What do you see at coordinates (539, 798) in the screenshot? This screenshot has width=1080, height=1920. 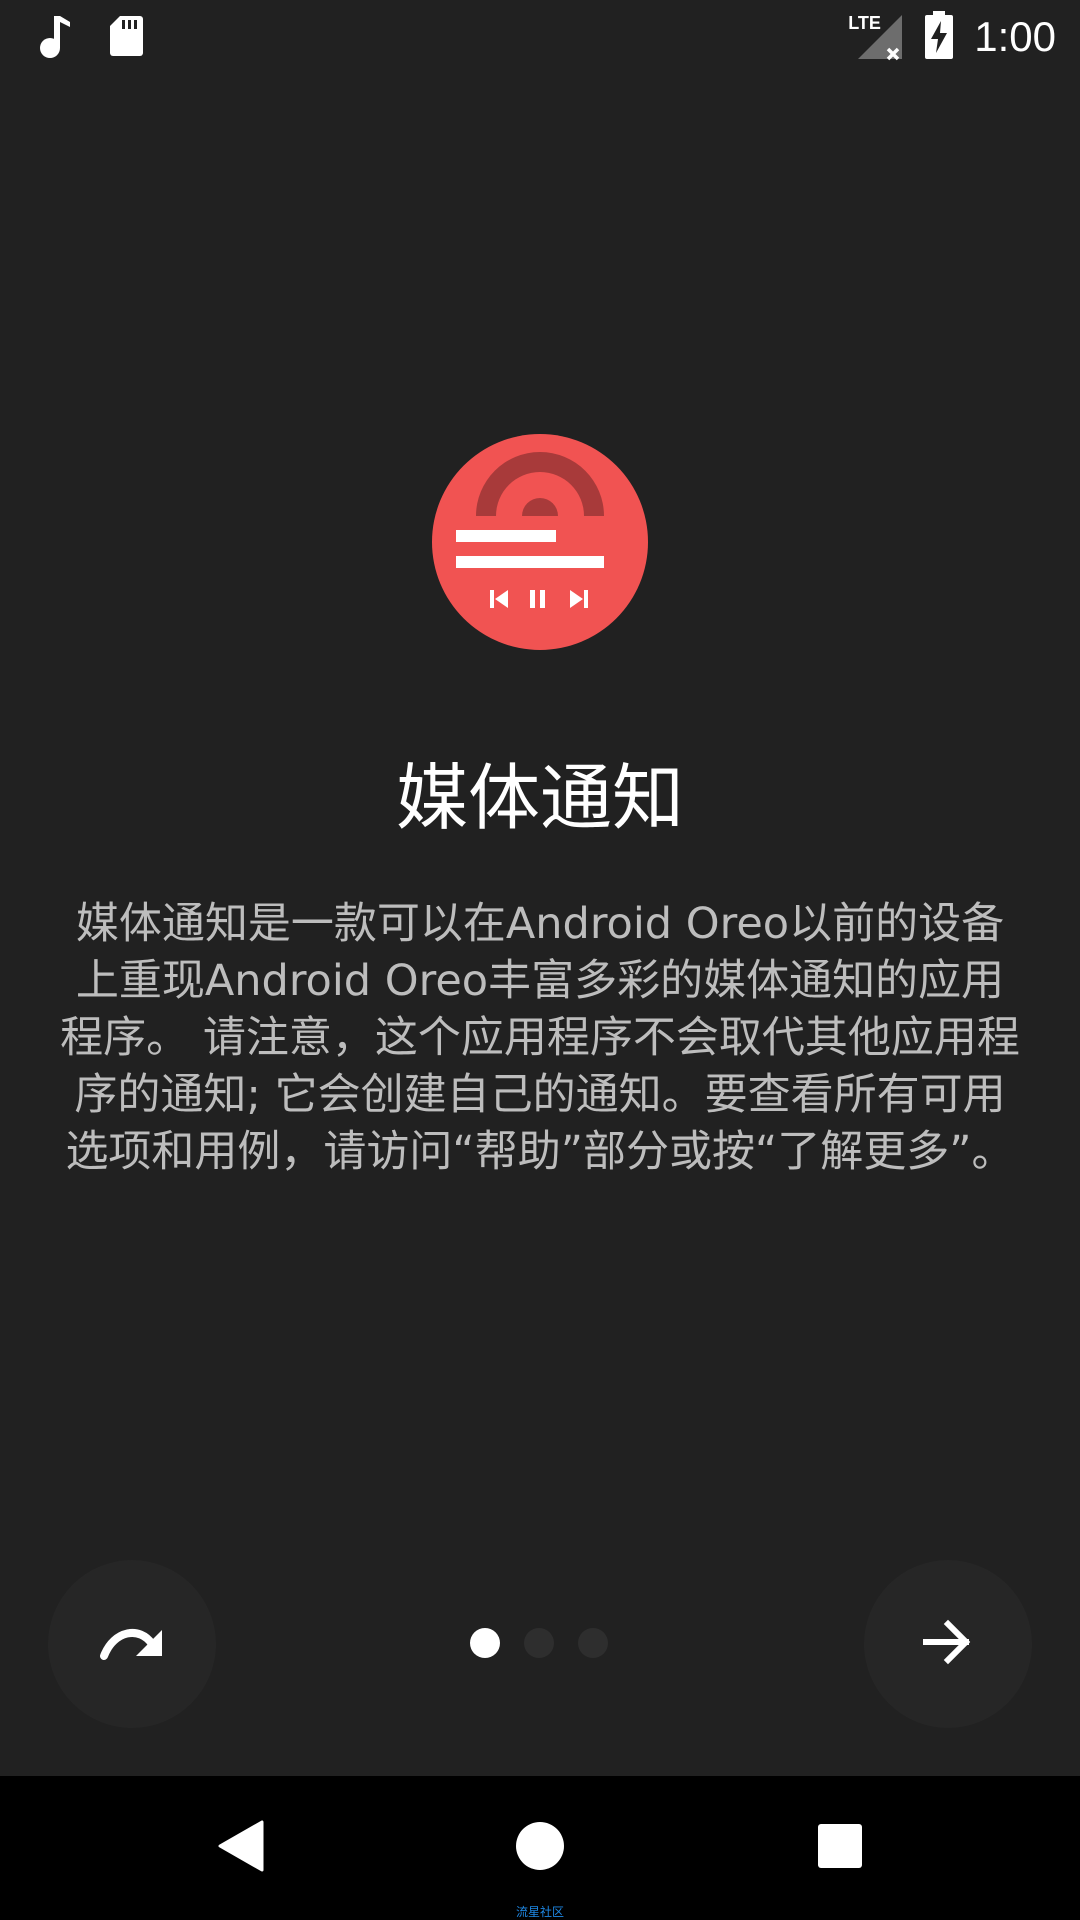 I see `intro-title: 媒体通知` at bounding box center [539, 798].